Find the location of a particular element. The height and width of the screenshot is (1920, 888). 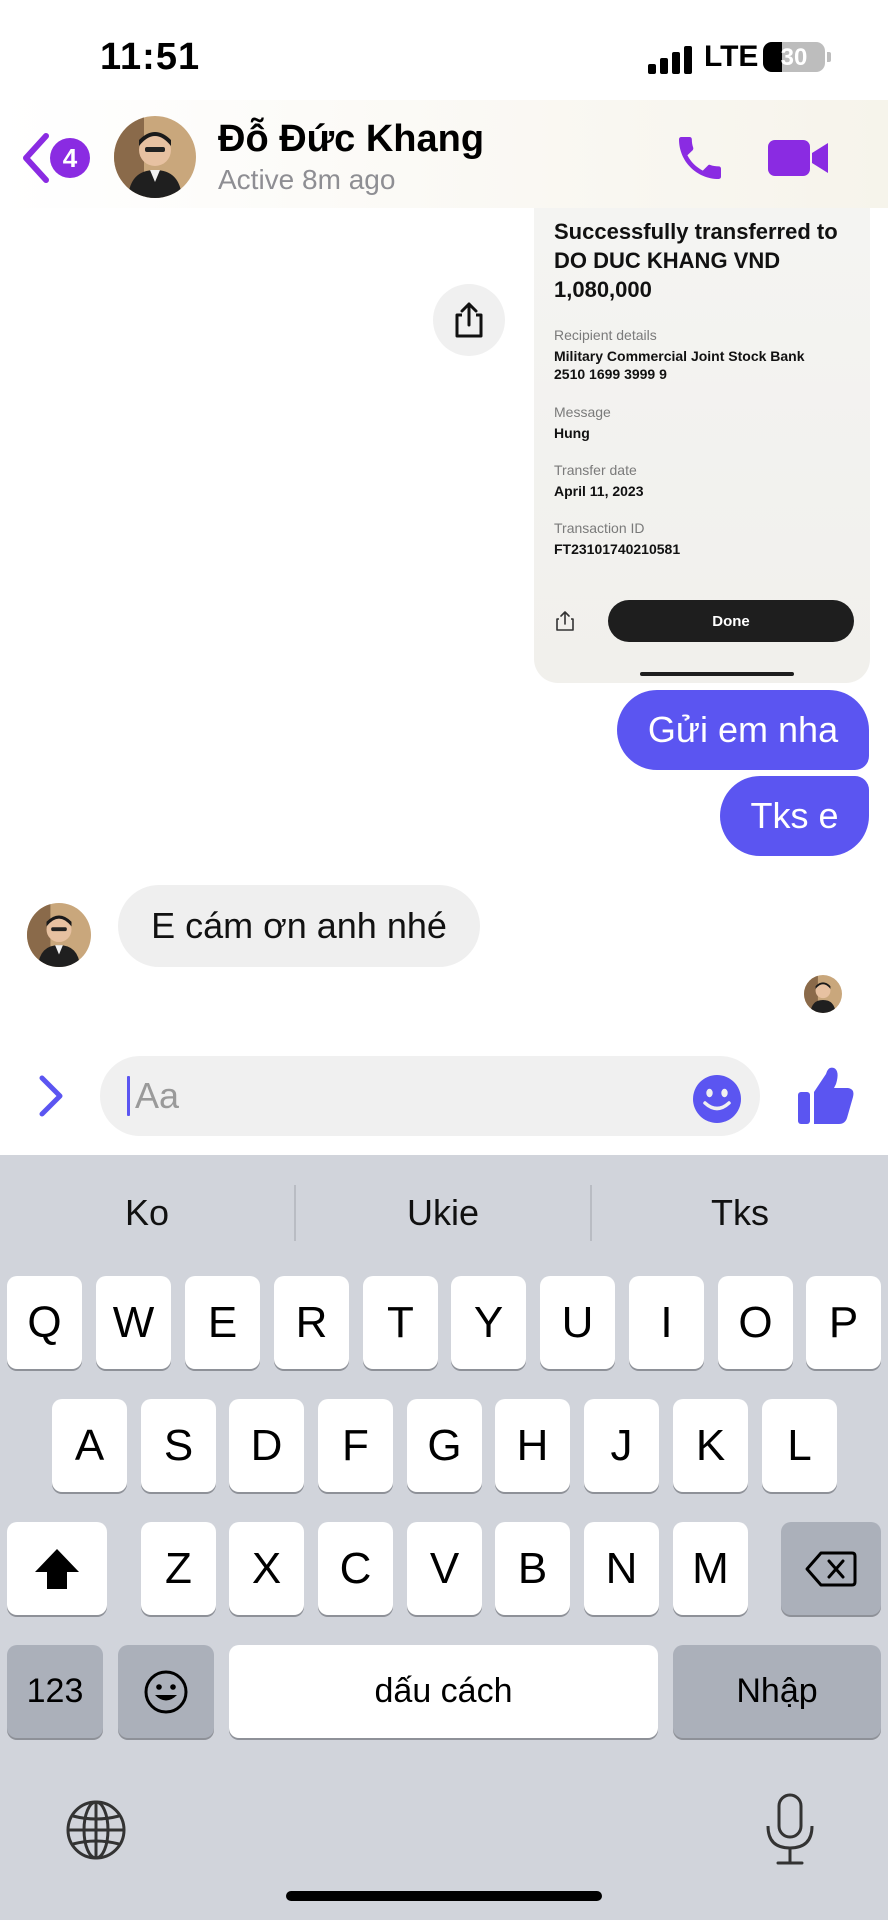

recipient-label: Recipient details is located at coordinates (605, 335).